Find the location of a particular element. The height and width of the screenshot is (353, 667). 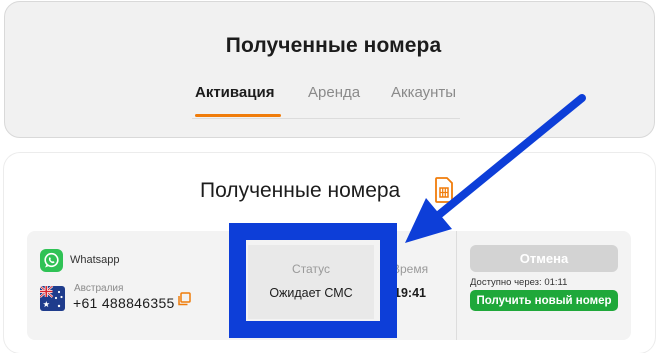

sim-card-icon is located at coordinates (444, 190).